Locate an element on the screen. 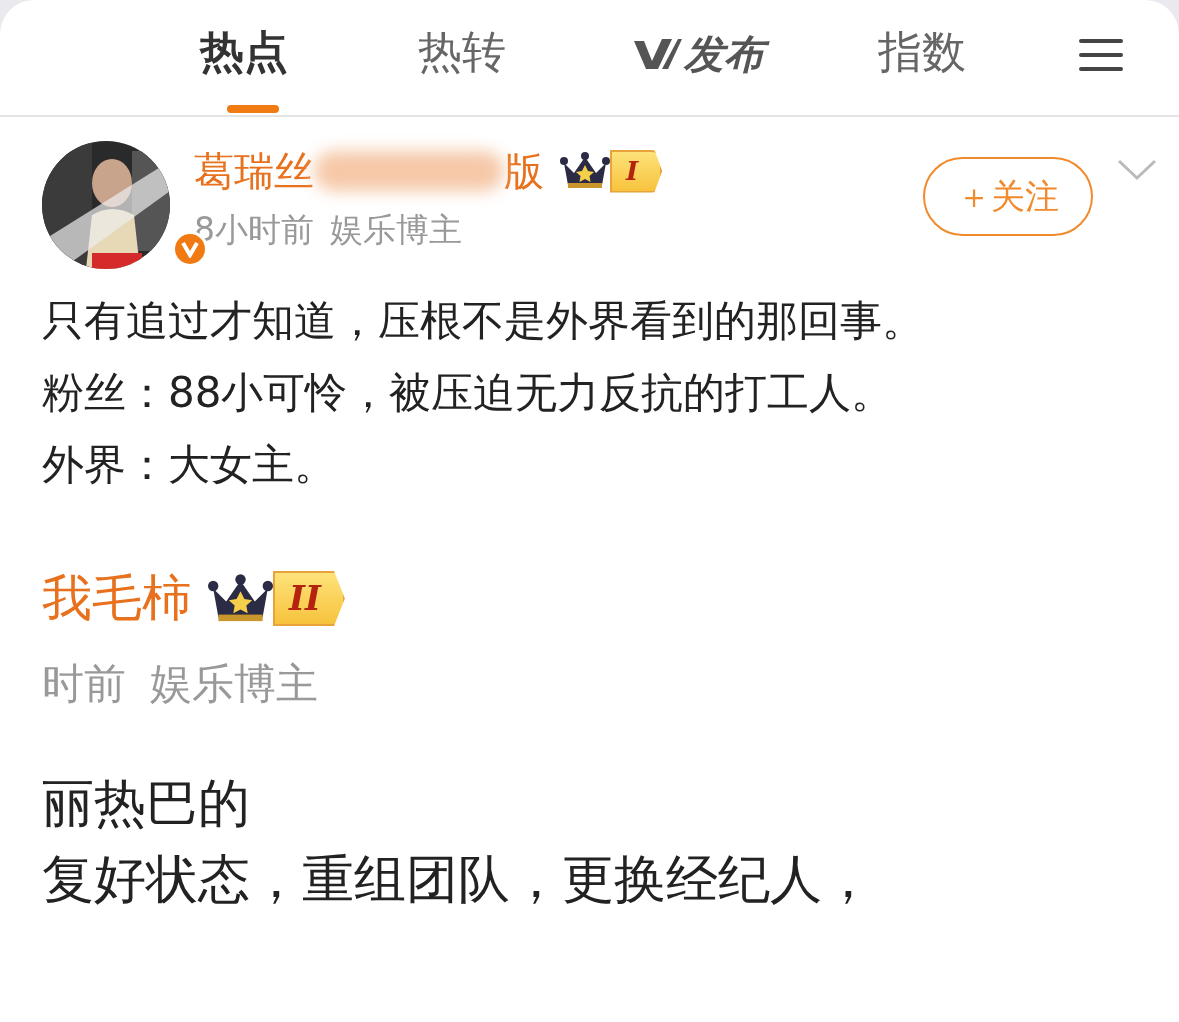 The image size is (1179, 1022). post-time: 时前 is located at coordinates (84, 684).